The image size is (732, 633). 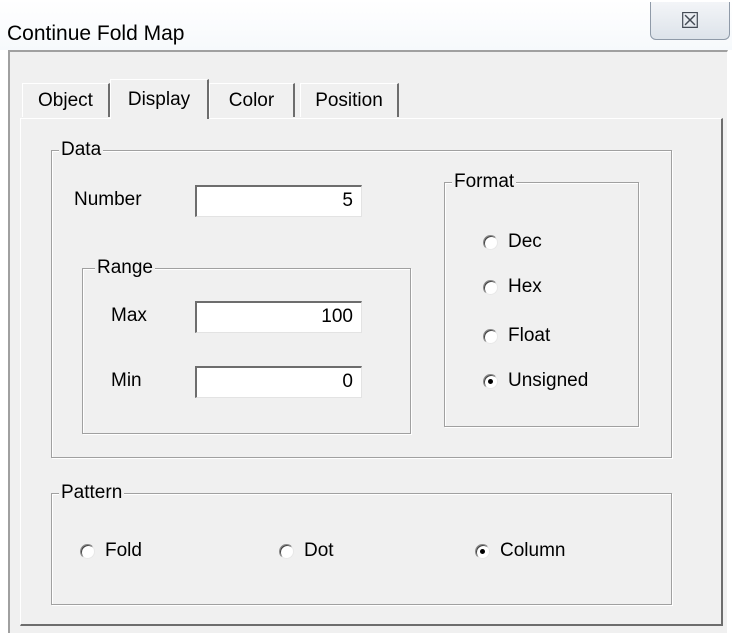 I want to click on range-group-label: Range, so click(x=125, y=268).